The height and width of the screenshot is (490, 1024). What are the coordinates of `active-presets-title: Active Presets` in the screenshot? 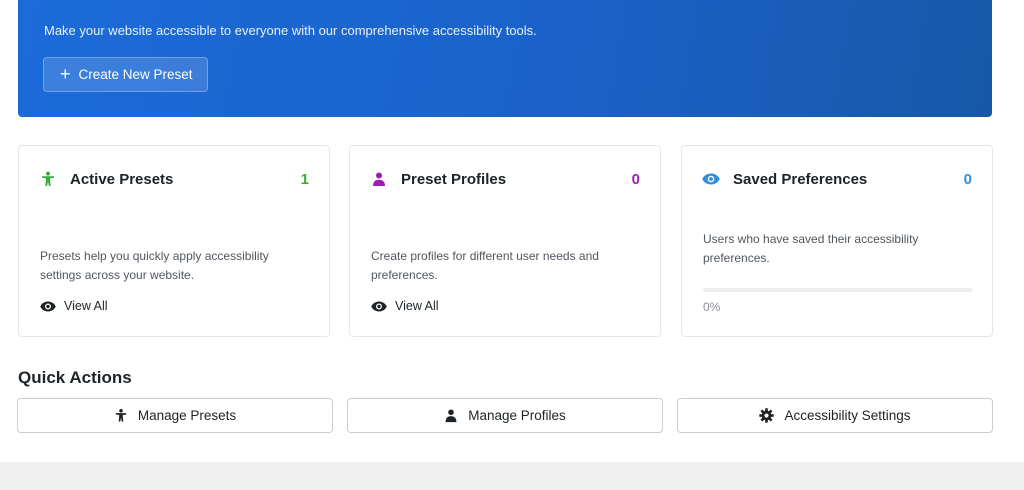 It's located at (122, 179).